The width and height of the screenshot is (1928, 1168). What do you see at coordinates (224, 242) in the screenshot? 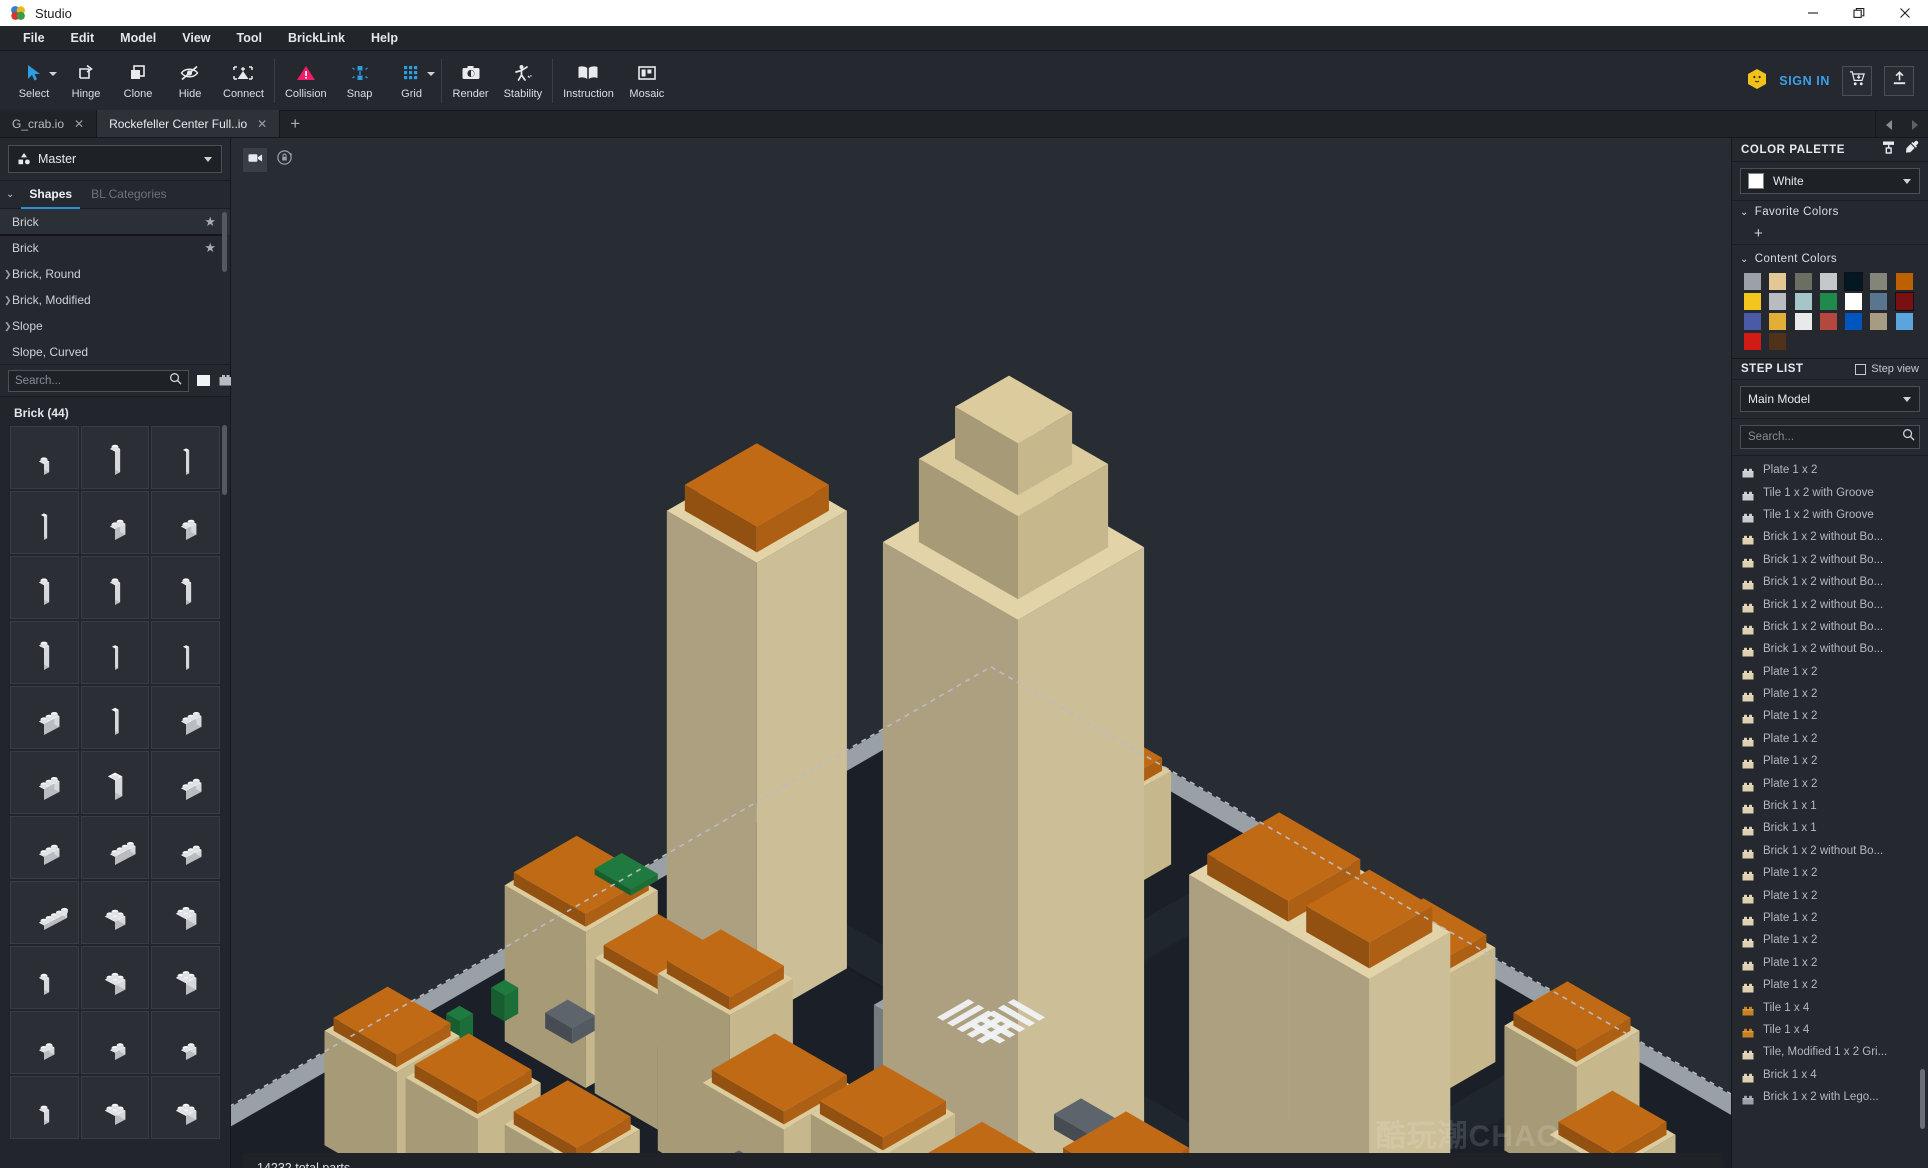
I see `category-scrollbar` at bounding box center [224, 242].